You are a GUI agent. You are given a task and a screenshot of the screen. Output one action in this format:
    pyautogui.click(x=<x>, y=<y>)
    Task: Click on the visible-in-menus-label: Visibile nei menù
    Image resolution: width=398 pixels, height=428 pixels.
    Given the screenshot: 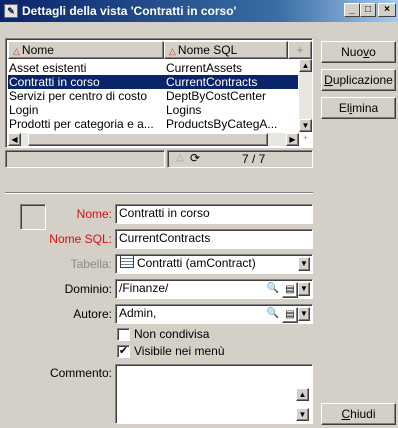 What is the action you would take?
    pyautogui.click(x=179, y=351)
    